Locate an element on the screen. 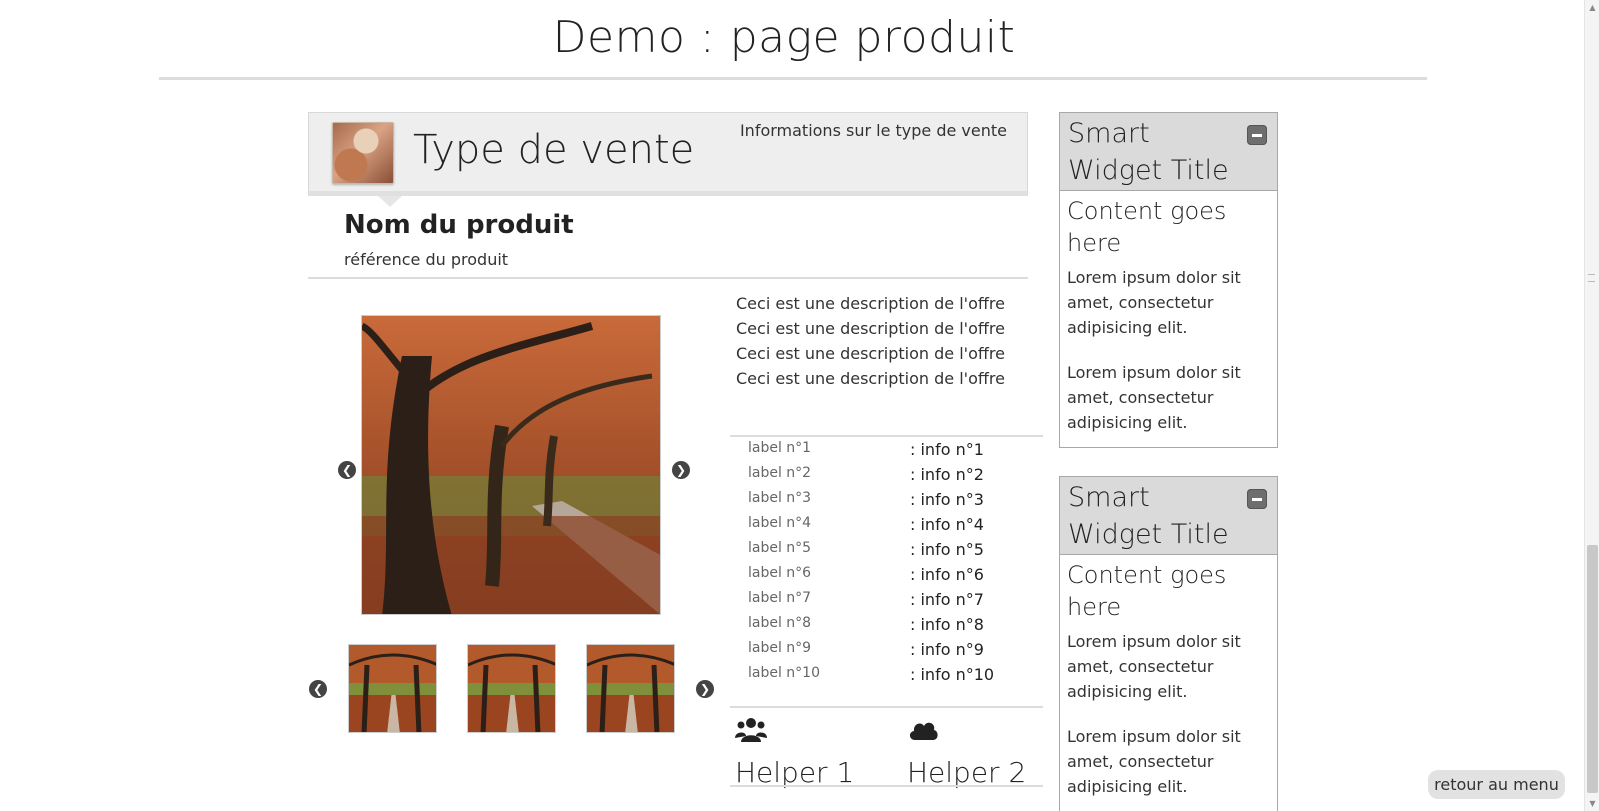  spec-row: label n°2 : info n°2 is located at coordinates (893, 475).